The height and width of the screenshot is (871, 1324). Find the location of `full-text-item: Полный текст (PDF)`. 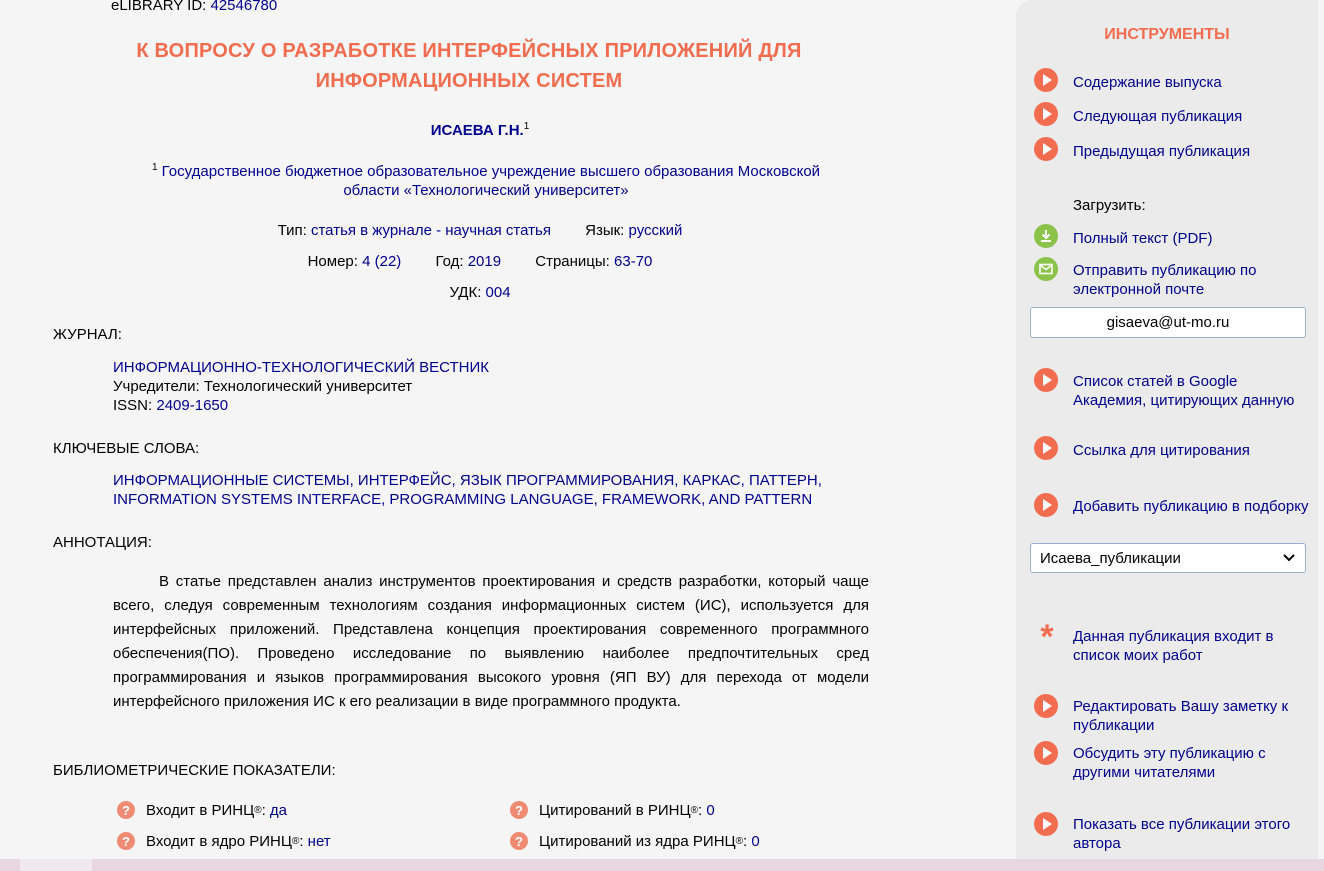

full-text-item: Полный текст (PDF) is located at coordinates (1173, 236).